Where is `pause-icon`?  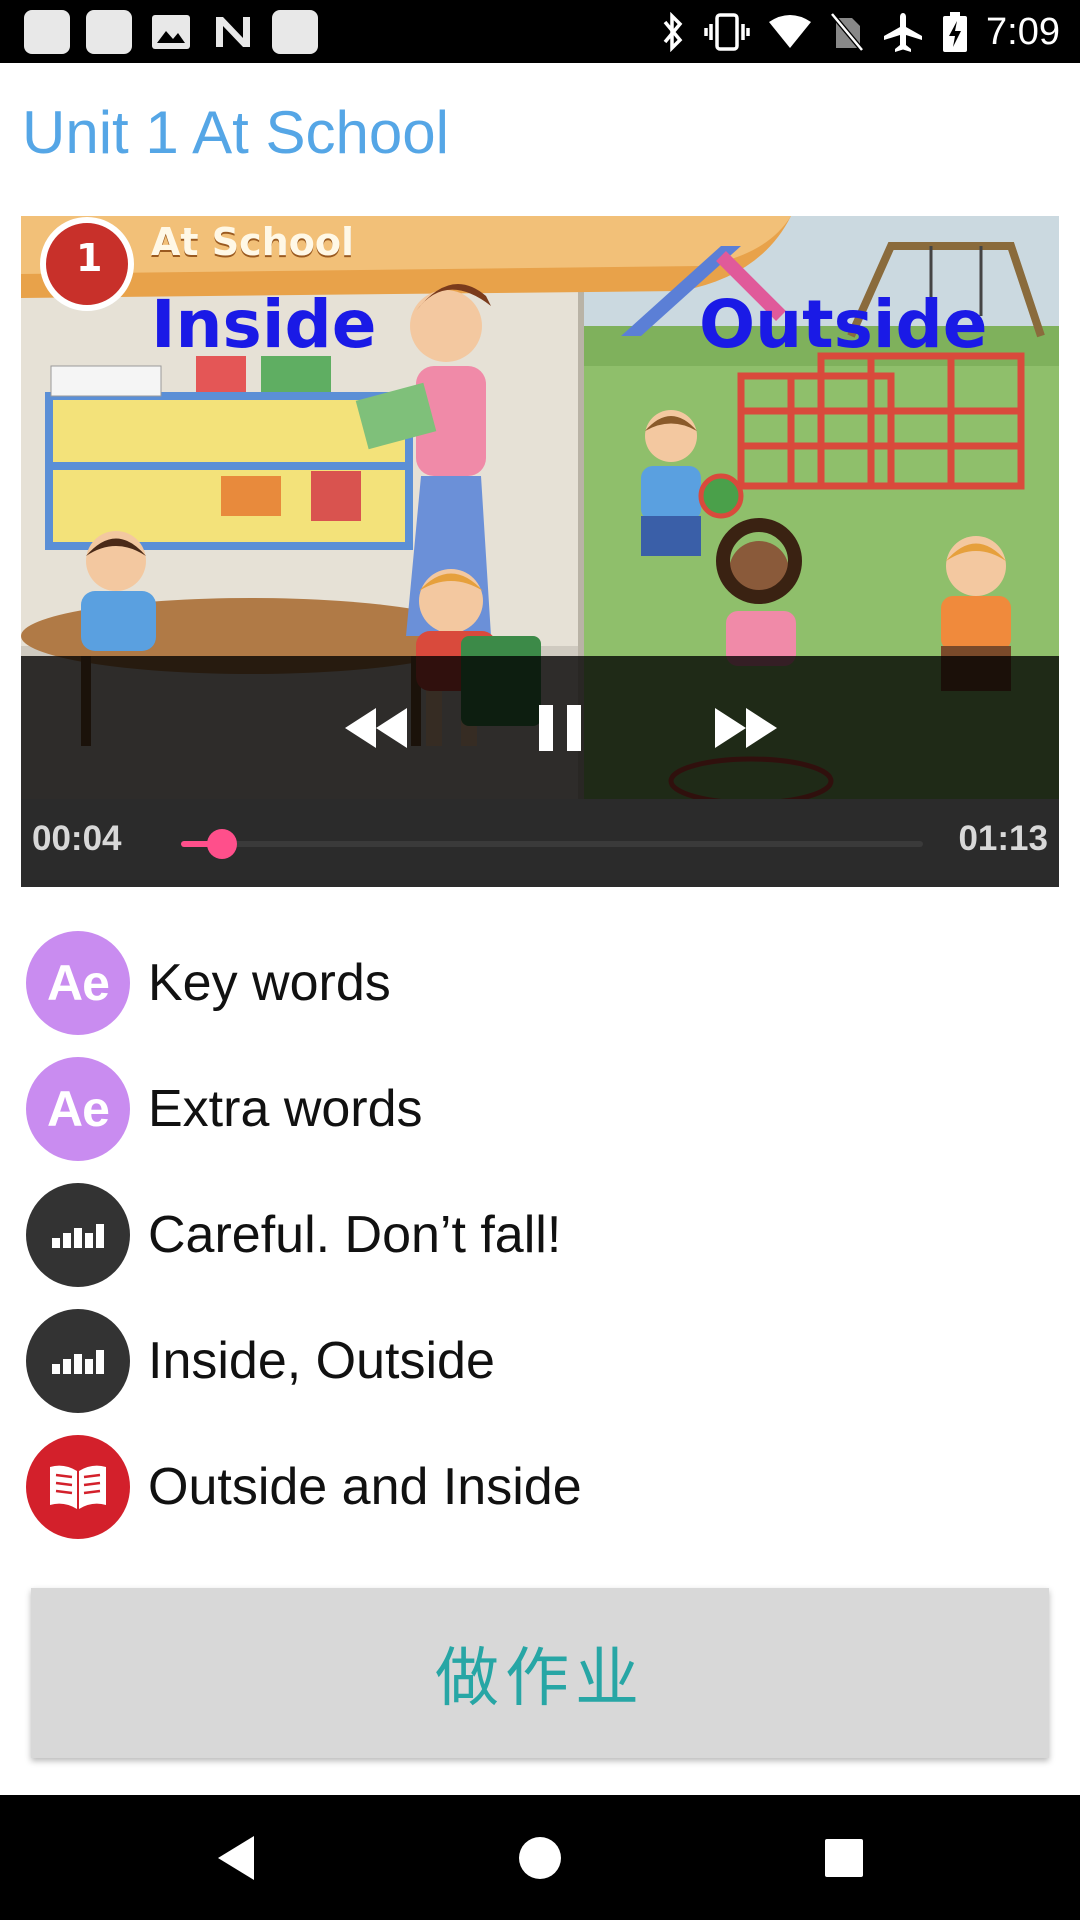 pause-icon is located at coordinates (560, 727).